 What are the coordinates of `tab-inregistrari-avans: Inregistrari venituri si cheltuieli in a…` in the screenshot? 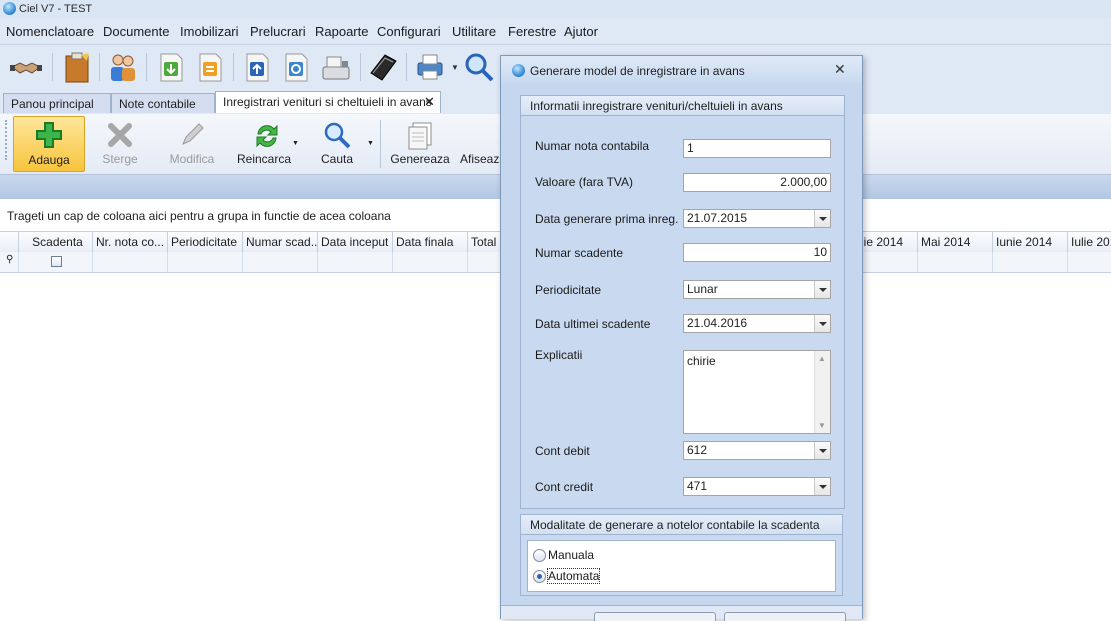 It's located at (328, 102).